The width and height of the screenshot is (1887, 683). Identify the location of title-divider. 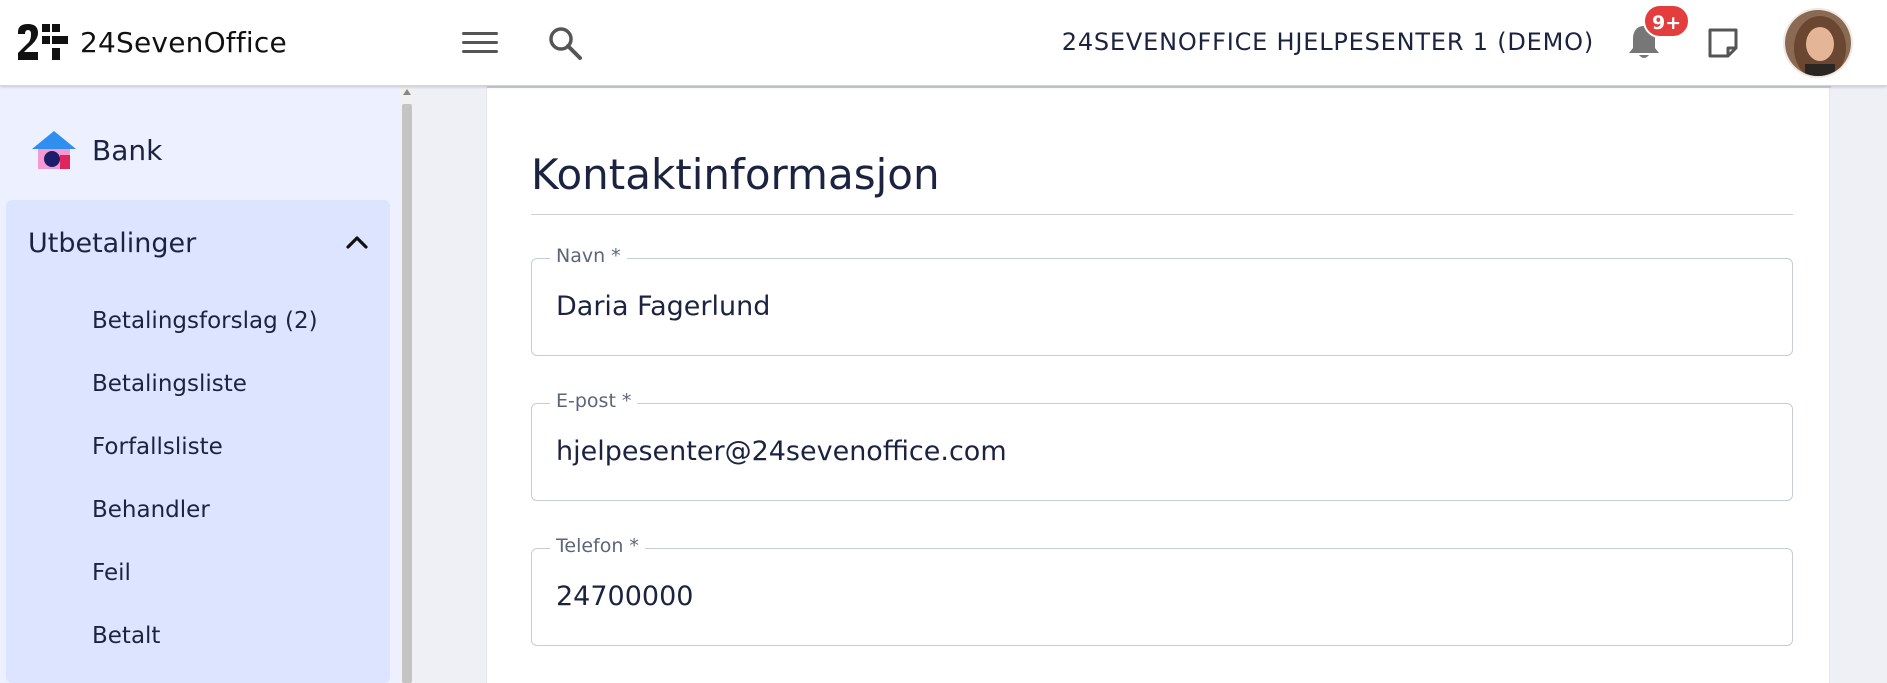
(1162, 214).